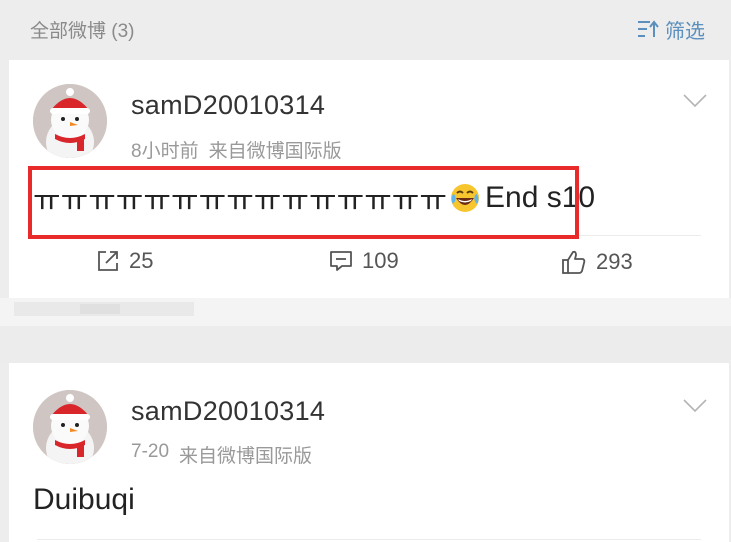 This screenshot has width=731, height=542. I want to click on feed-title: 全部微博 (3), so click(82, 31).